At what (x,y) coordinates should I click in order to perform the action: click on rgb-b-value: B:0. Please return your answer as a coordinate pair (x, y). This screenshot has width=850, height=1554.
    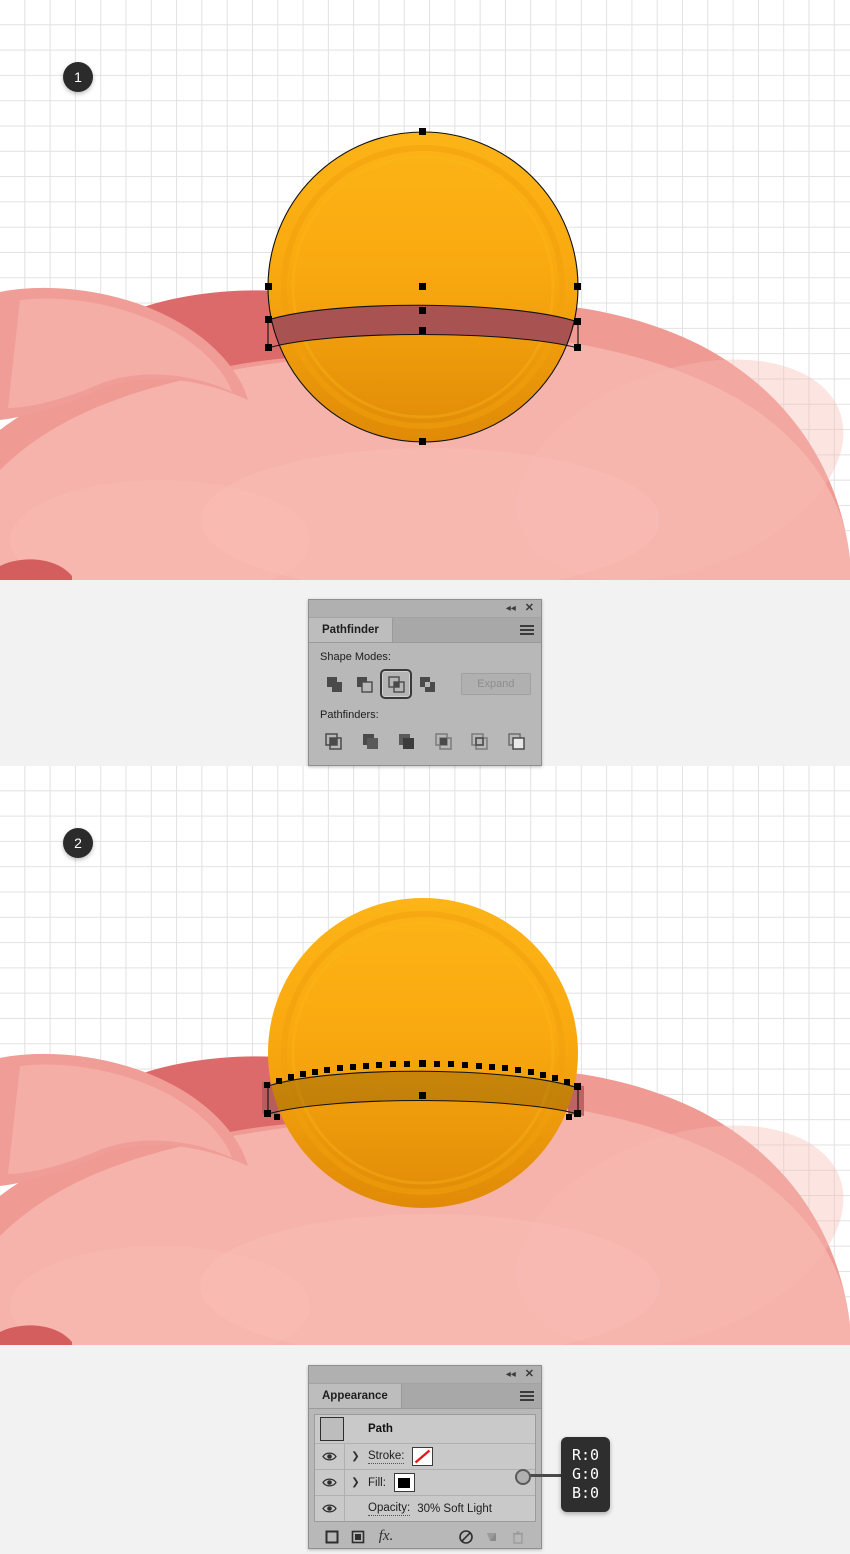
    Looking at the image, I should click on (586, 1493).